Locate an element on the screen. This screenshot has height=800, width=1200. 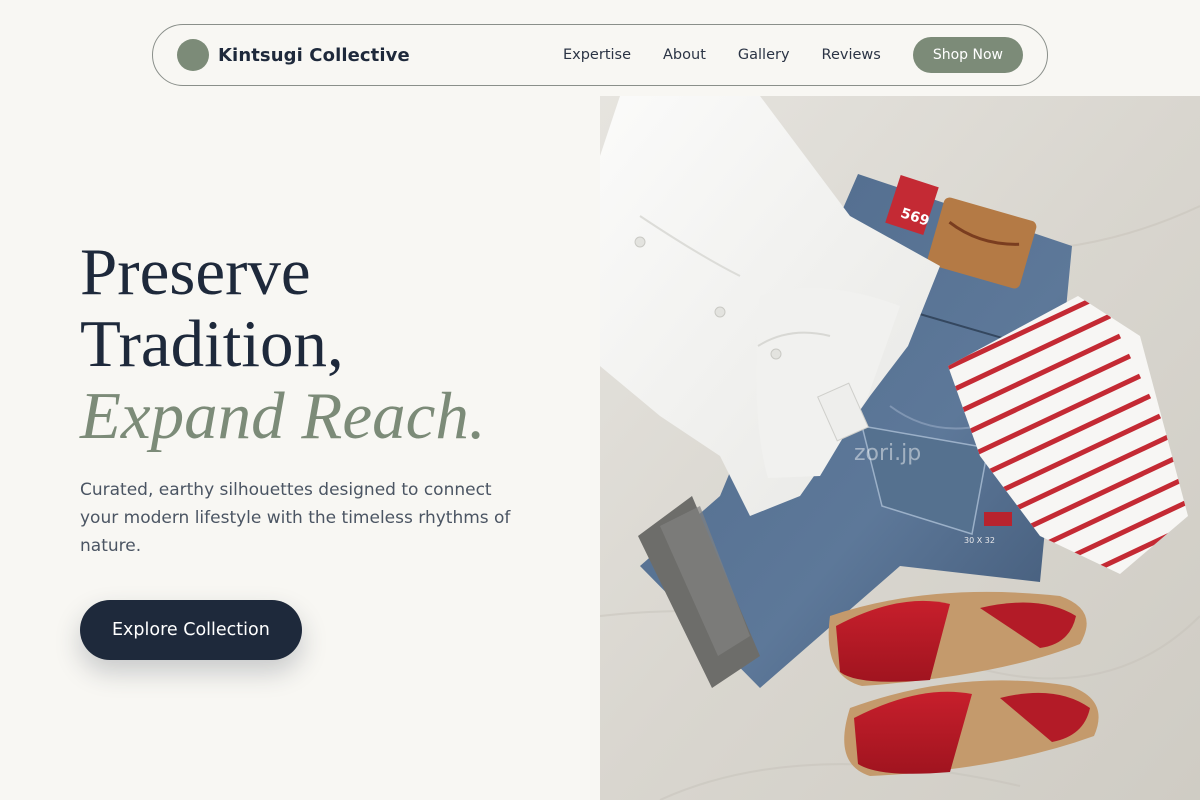
hero-headline: Preserve Tradition, Expand Reach. is located at coordinates (283, 344).